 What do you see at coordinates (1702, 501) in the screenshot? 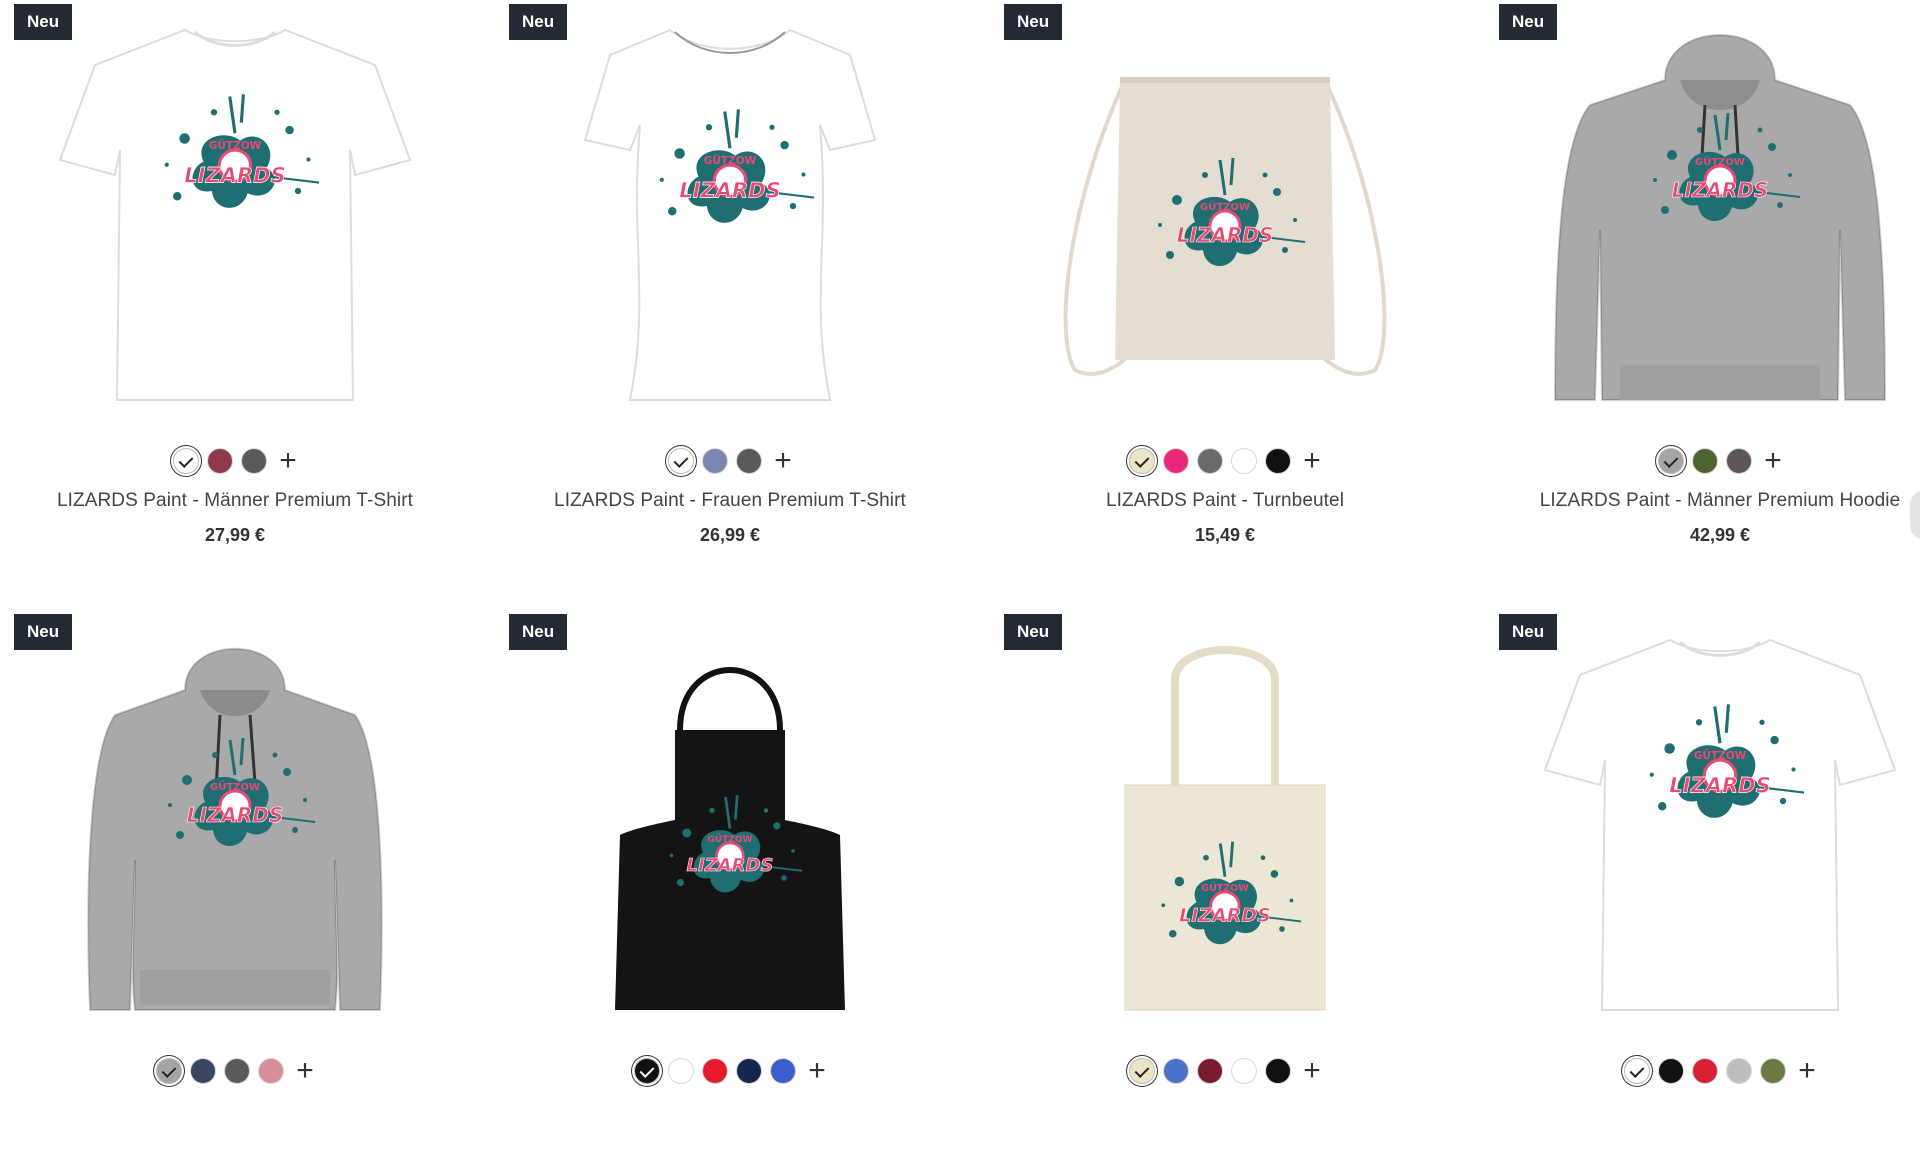
I see `product-title: LIZARDS Paint - Männer Premium Hoodie` at bounding box center [1702, 501].